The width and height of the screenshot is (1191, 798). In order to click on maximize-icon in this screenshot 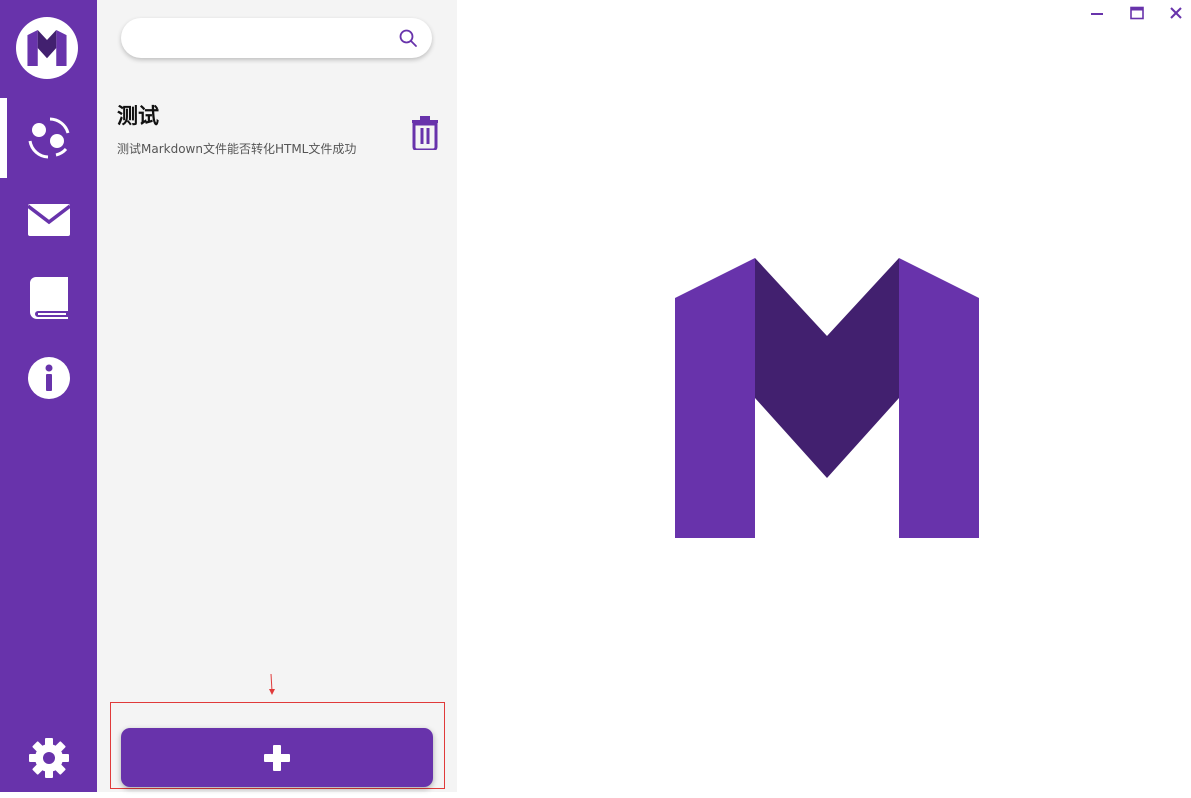, I will do `click(1137, 13)`.